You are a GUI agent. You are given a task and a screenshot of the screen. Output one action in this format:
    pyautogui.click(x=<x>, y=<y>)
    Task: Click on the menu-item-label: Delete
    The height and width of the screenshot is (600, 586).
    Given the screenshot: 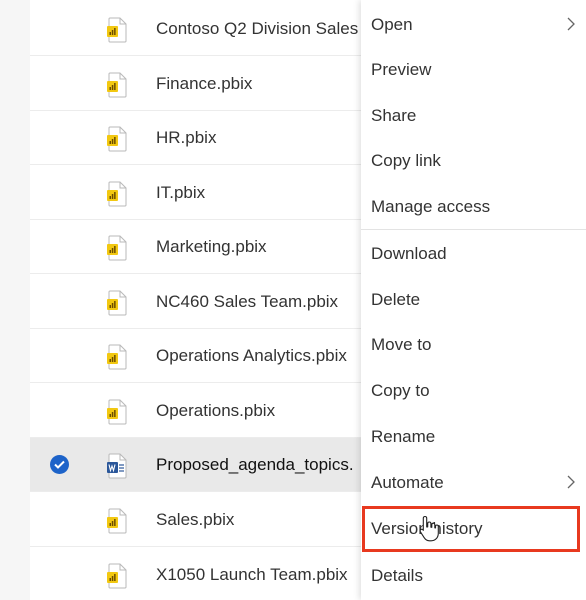 What is the action you would take?
    pyautogui.click(x=396, y=299)
    